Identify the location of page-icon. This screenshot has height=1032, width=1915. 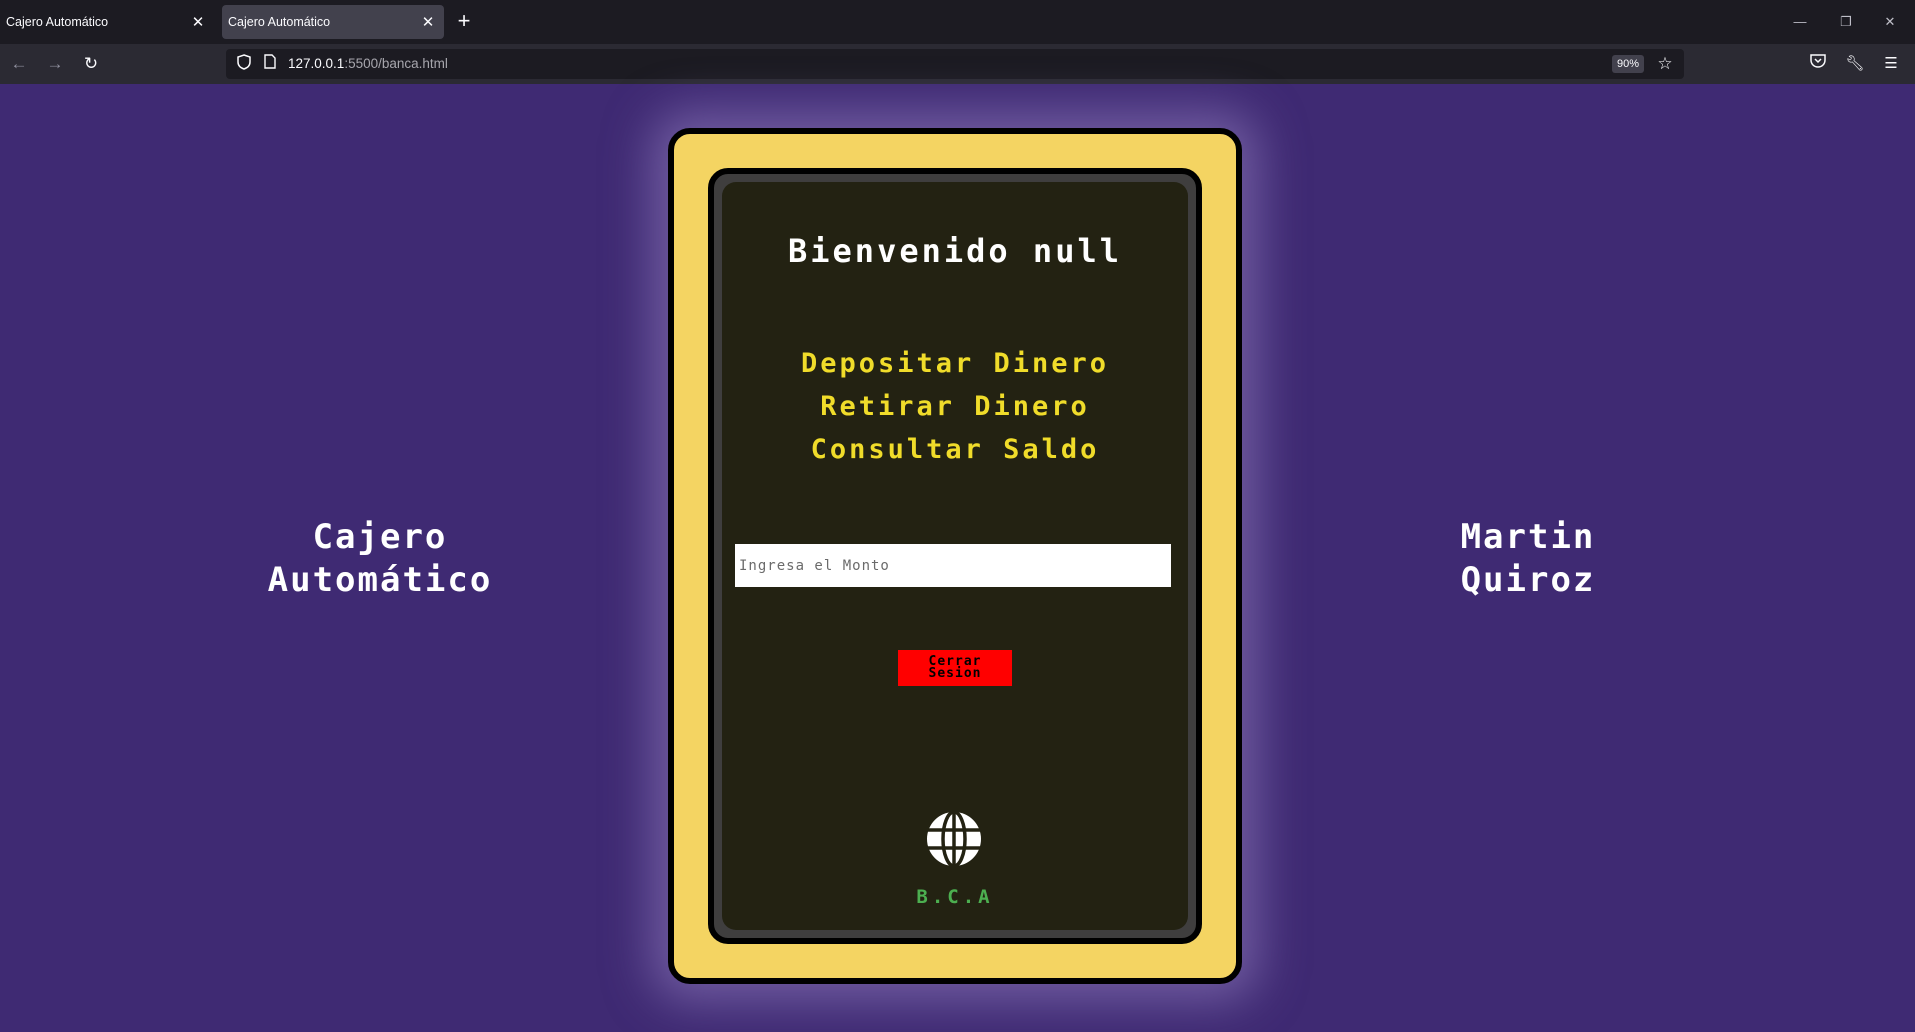
(270, 64).